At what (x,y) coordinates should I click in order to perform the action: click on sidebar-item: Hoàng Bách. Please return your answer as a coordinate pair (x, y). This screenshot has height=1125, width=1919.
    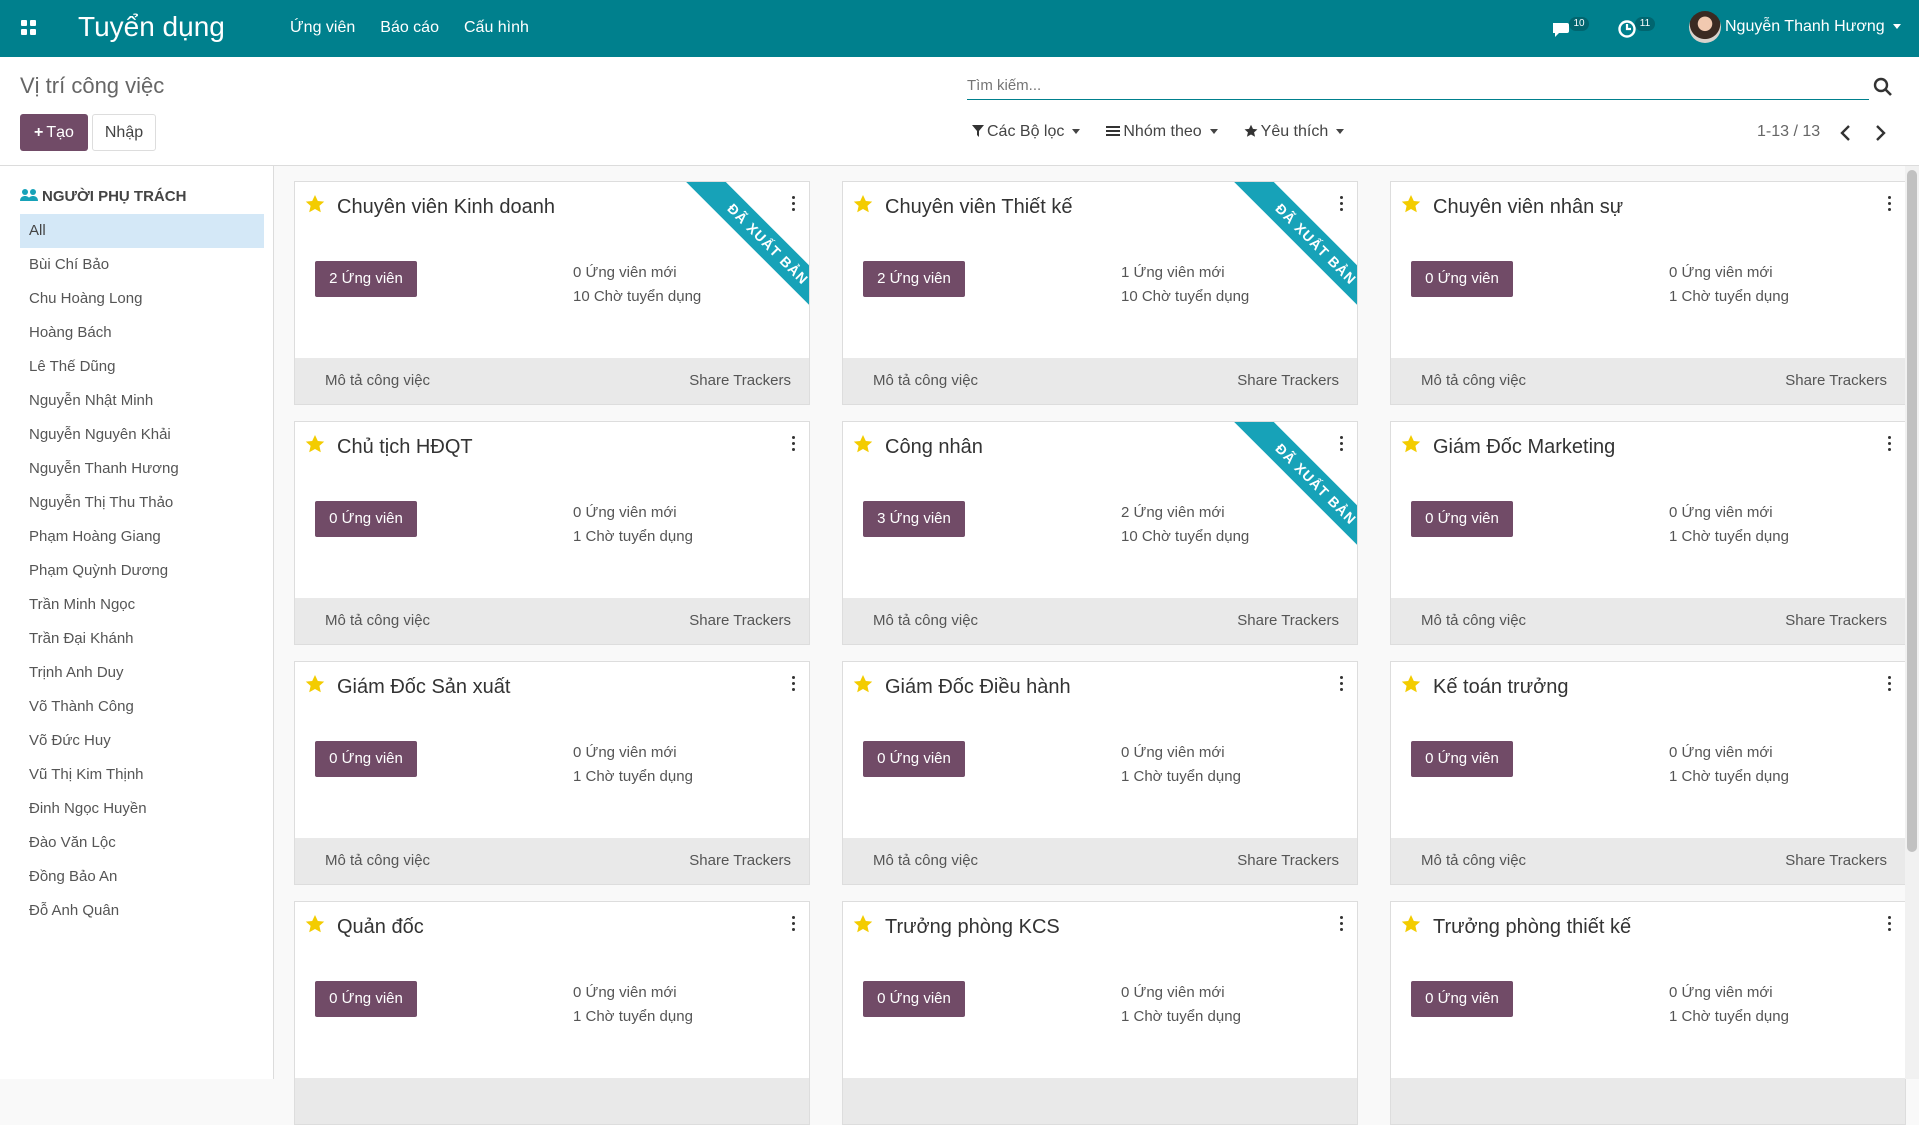
    Looking at the image, I should click on (142, 333).